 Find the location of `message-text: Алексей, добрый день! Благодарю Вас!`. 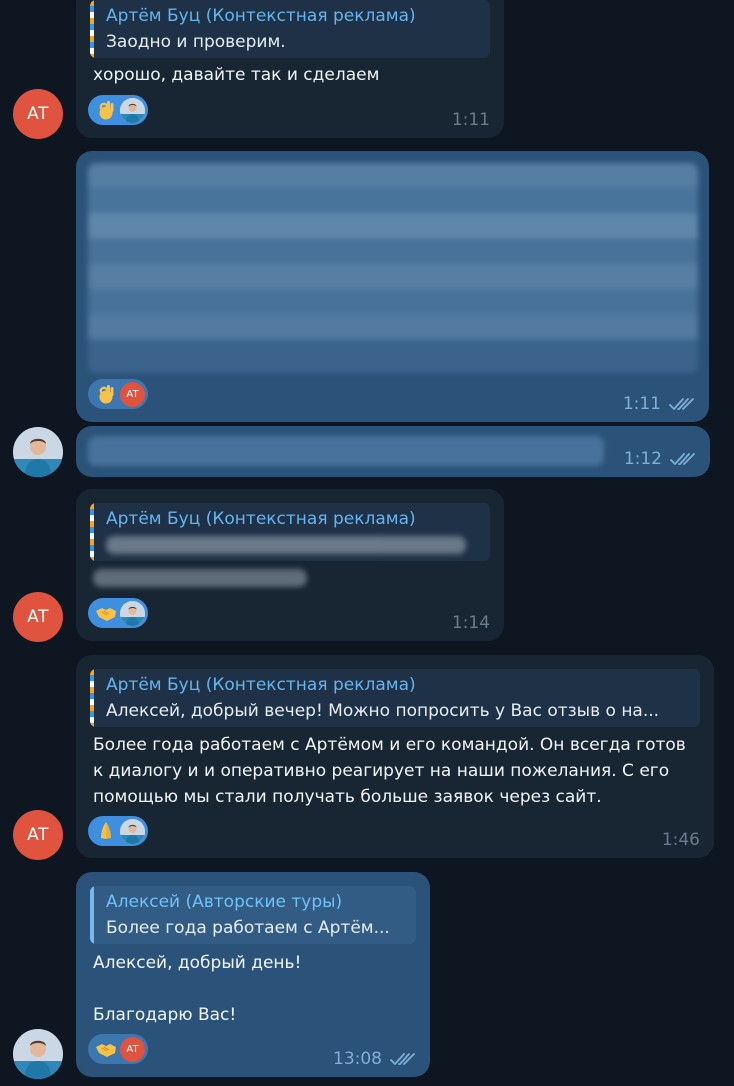

message-text: Алексей, добрый день! Благодарю Вас! is located at coordinates (253, 989).